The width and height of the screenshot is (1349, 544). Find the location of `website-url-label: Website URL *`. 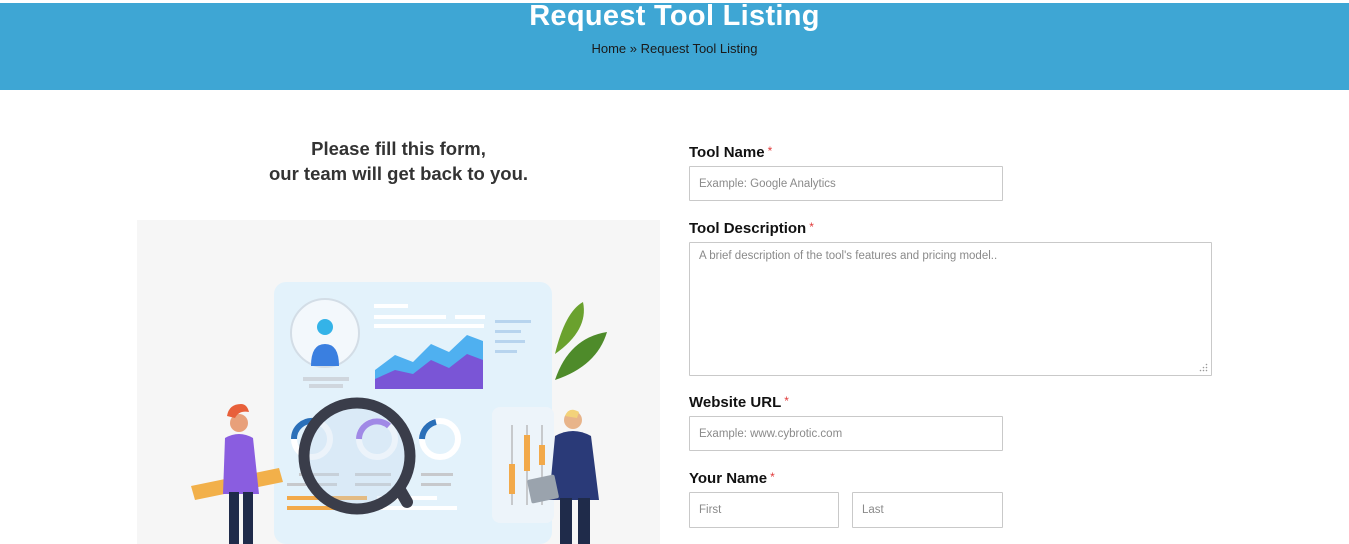

website-url-label: Website URL * is located at coordinates (739, 402).